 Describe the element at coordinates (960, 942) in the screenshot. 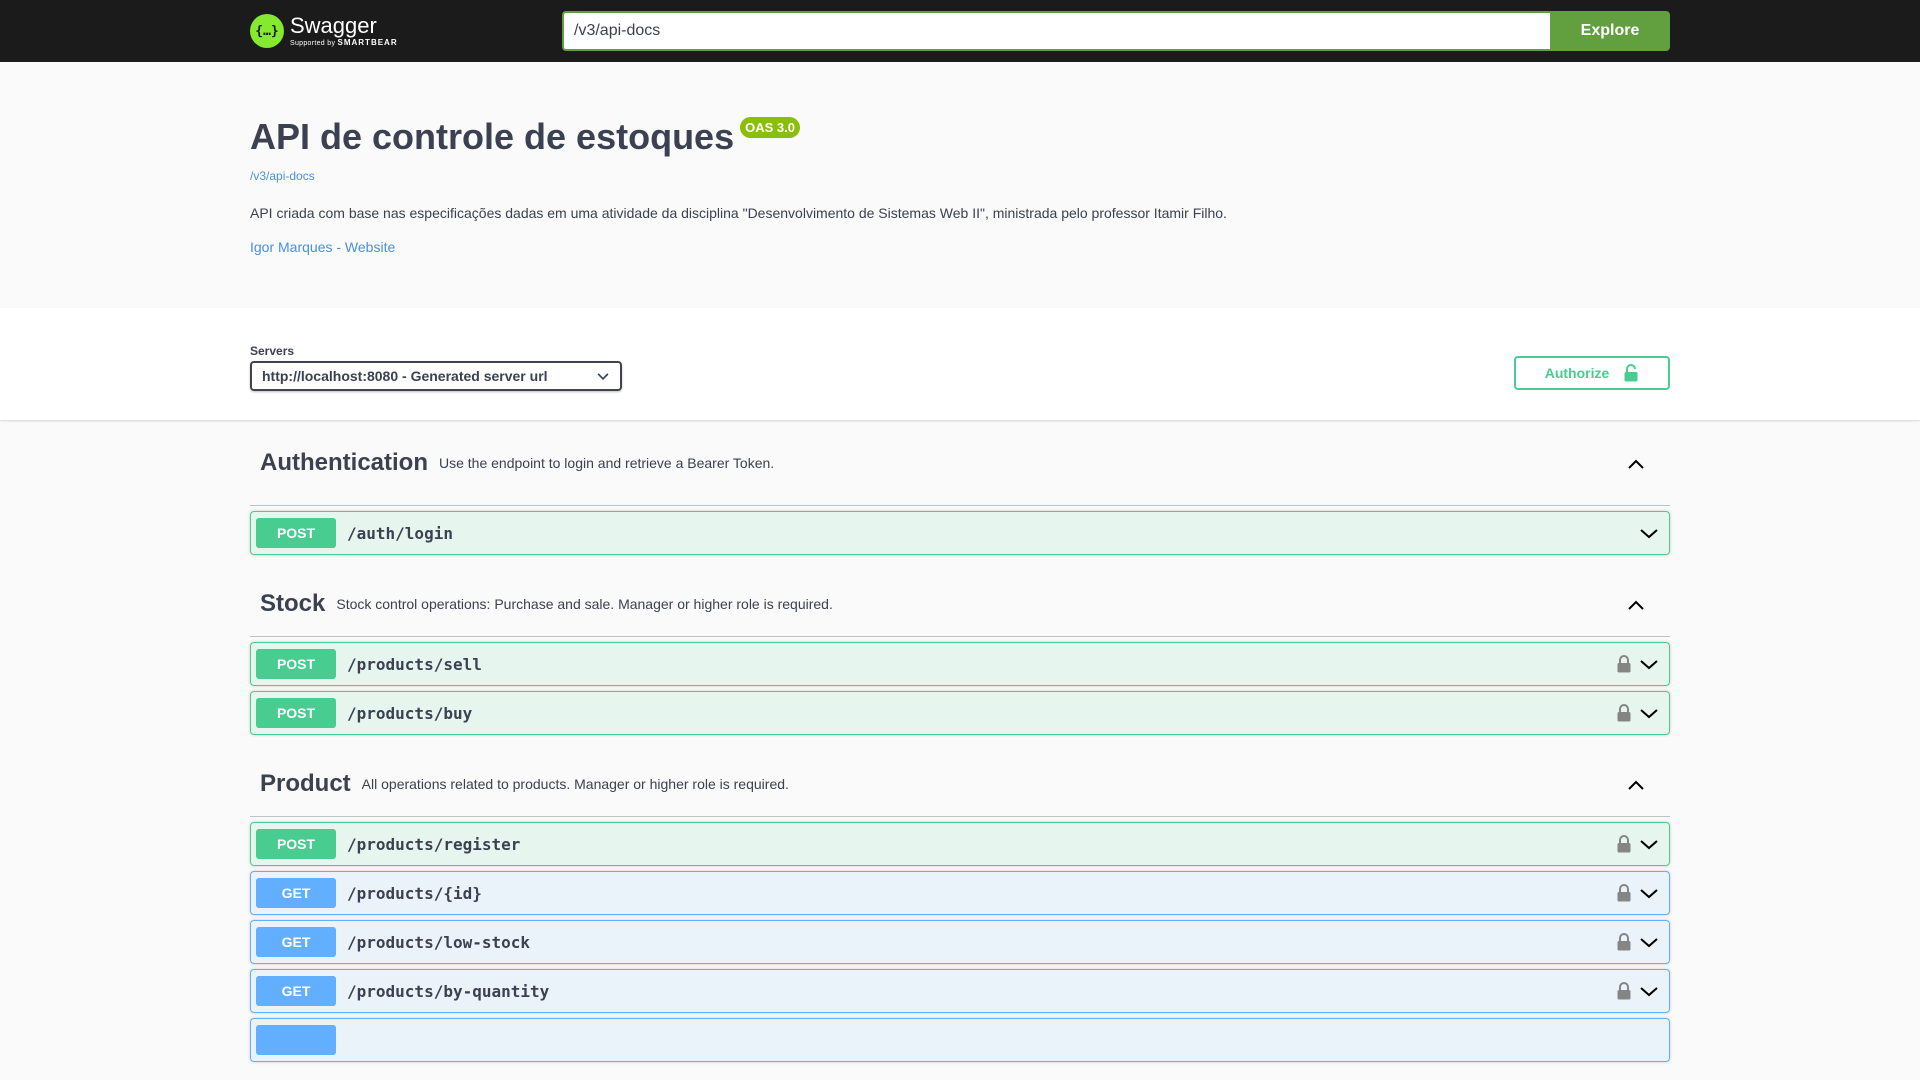

I see `operation-get-products-low-stock: GET /products/low-stock` at that location.